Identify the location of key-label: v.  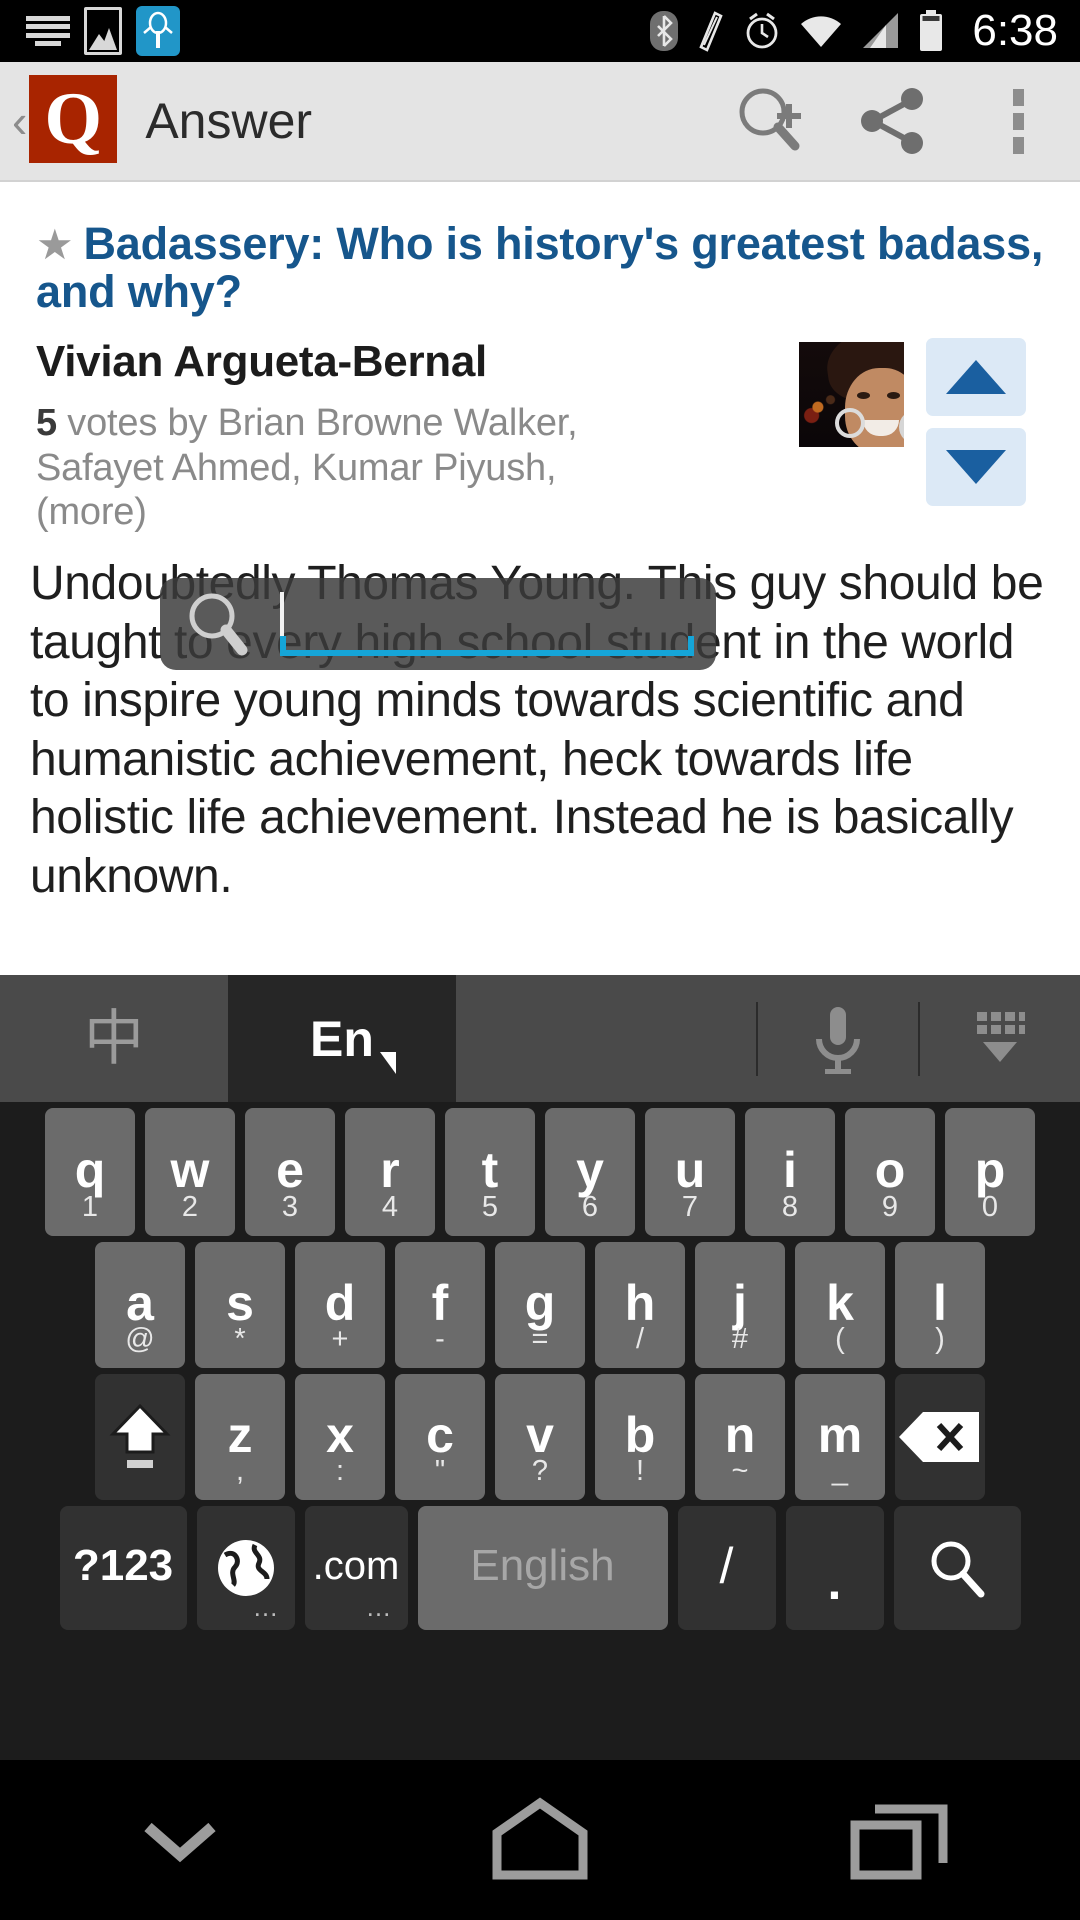
(540, 1435).